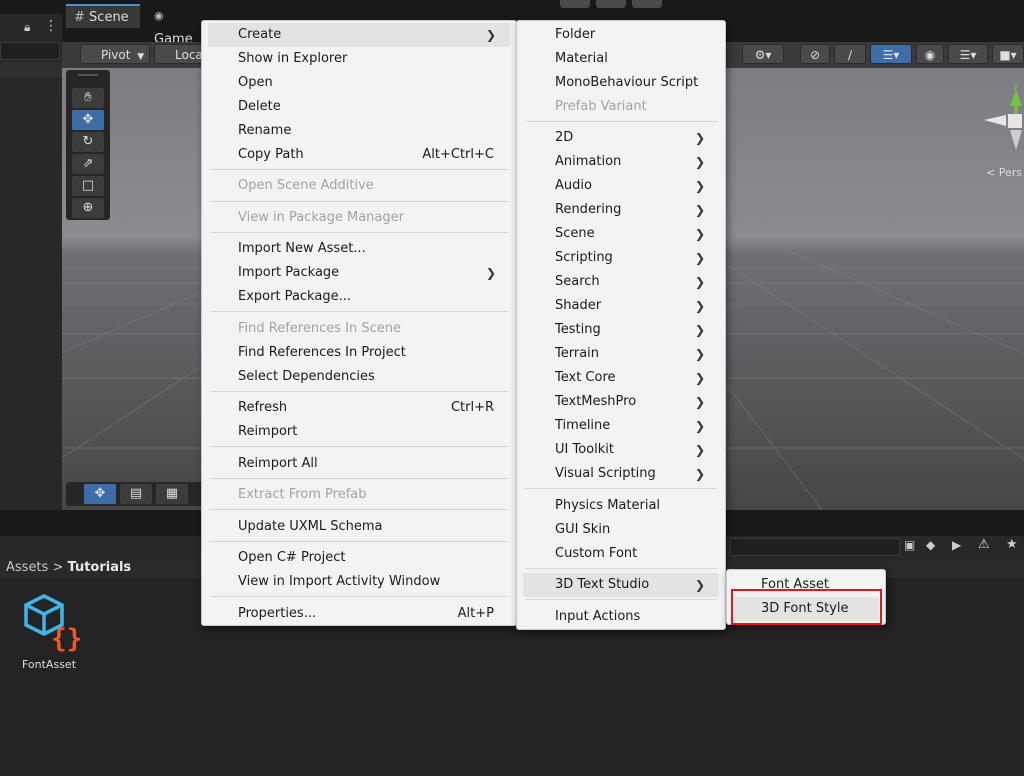 The height and width of the screenshot is (776, 1024). Describe the element at coordinates (176, 25) in the screenshot. I see `tab-game: ◉ Game` at that location.